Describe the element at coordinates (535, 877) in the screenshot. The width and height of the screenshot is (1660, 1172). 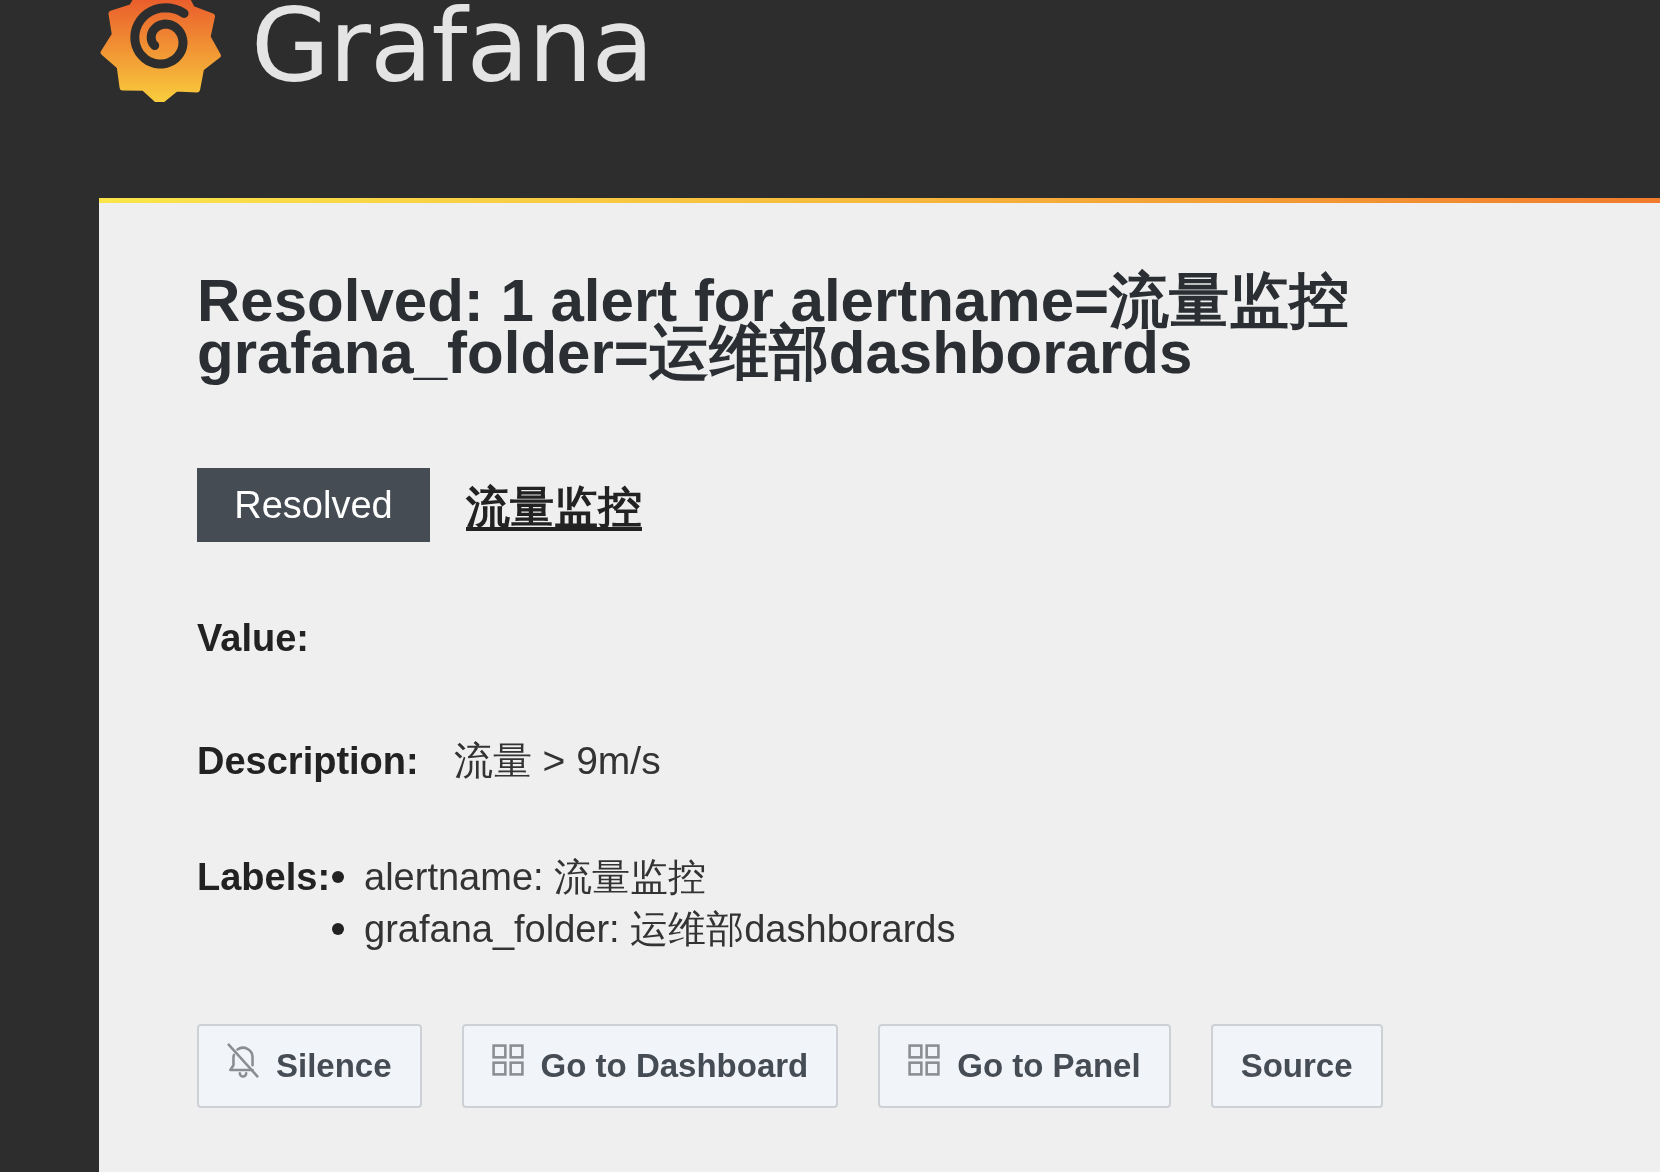
I see `label-item: alertname: 流量监控` at that location.